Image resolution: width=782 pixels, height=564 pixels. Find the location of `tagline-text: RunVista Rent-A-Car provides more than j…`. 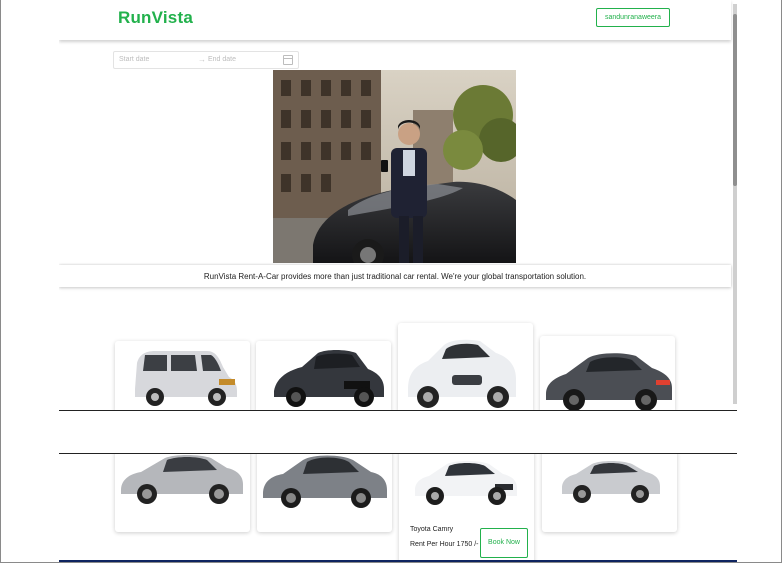

tagline-text: RunVista Rent-A-Car provides more than j… is located at coordinates (395, 276).